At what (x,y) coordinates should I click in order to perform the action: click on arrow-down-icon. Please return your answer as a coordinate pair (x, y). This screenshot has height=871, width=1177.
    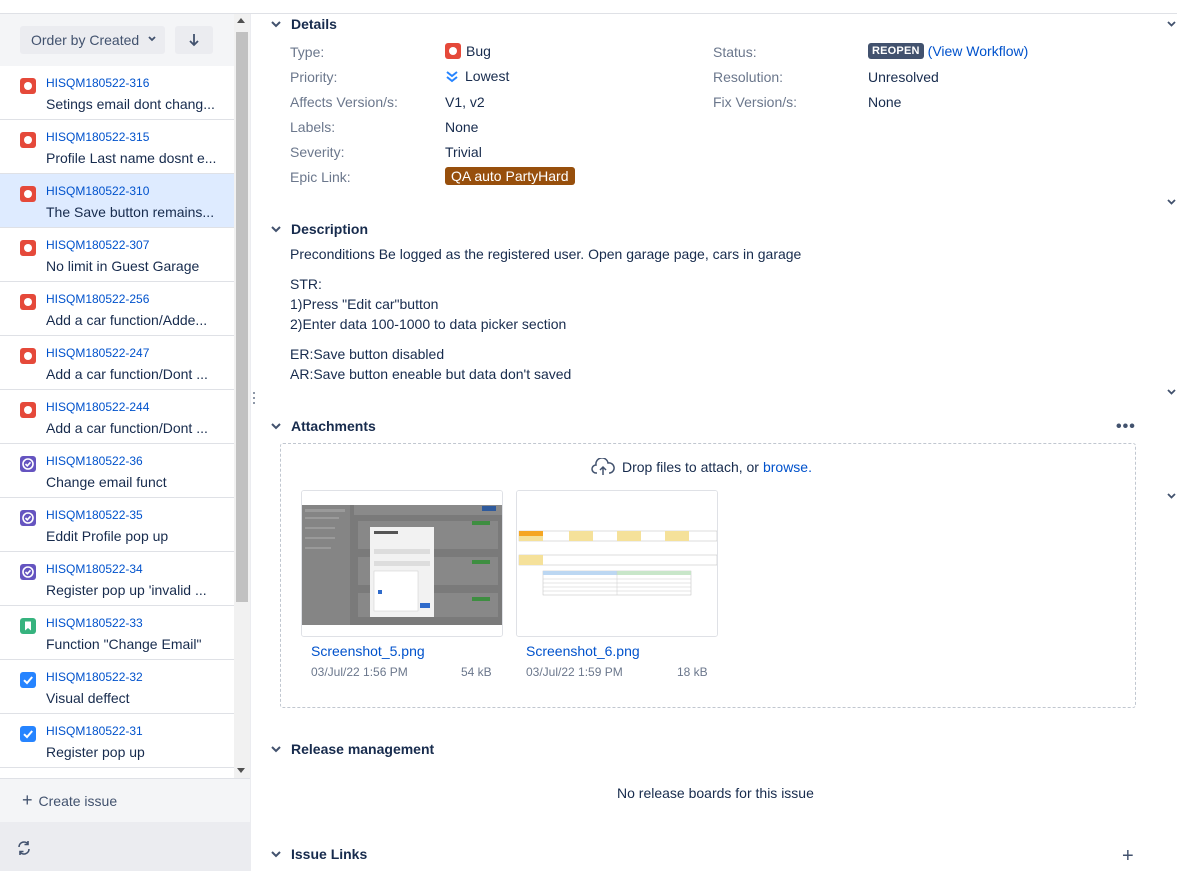
    Looking at the image, I should click on (194, 40).